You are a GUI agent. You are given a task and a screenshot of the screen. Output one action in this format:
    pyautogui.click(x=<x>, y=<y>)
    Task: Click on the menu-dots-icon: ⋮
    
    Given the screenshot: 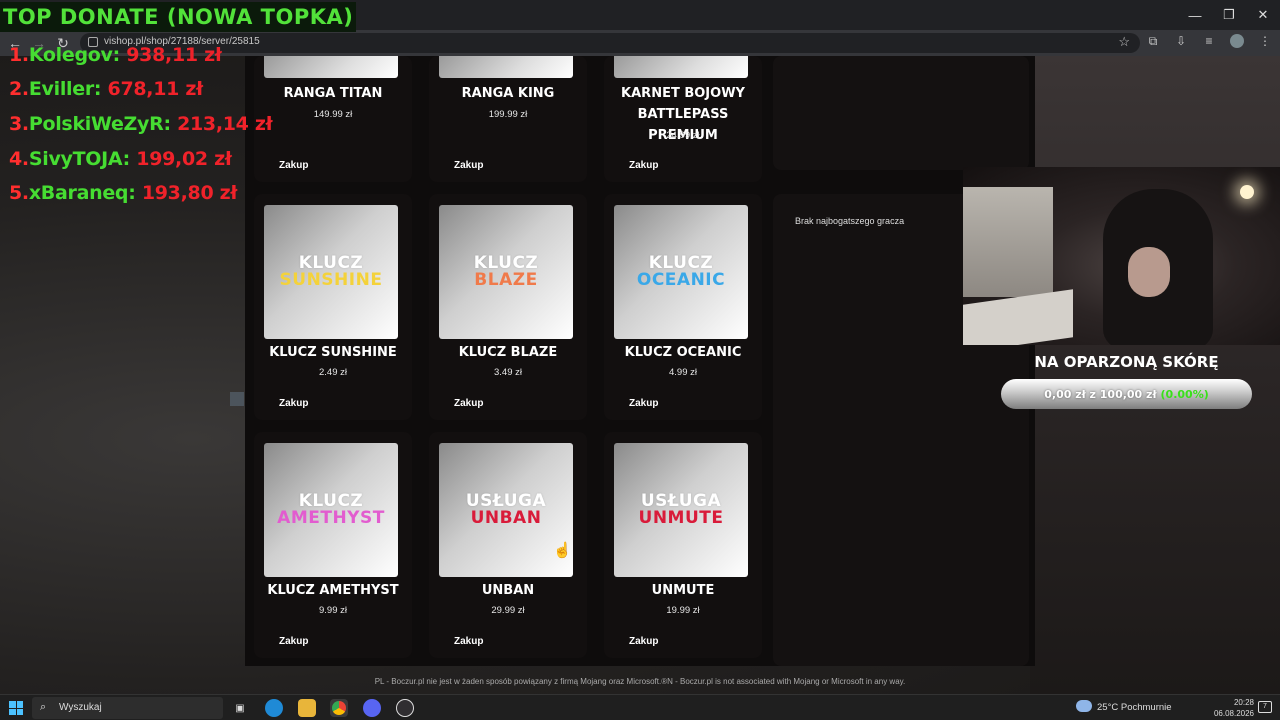 What is the action you would take?
    pyautogui.click(x=1265, y=41)
    